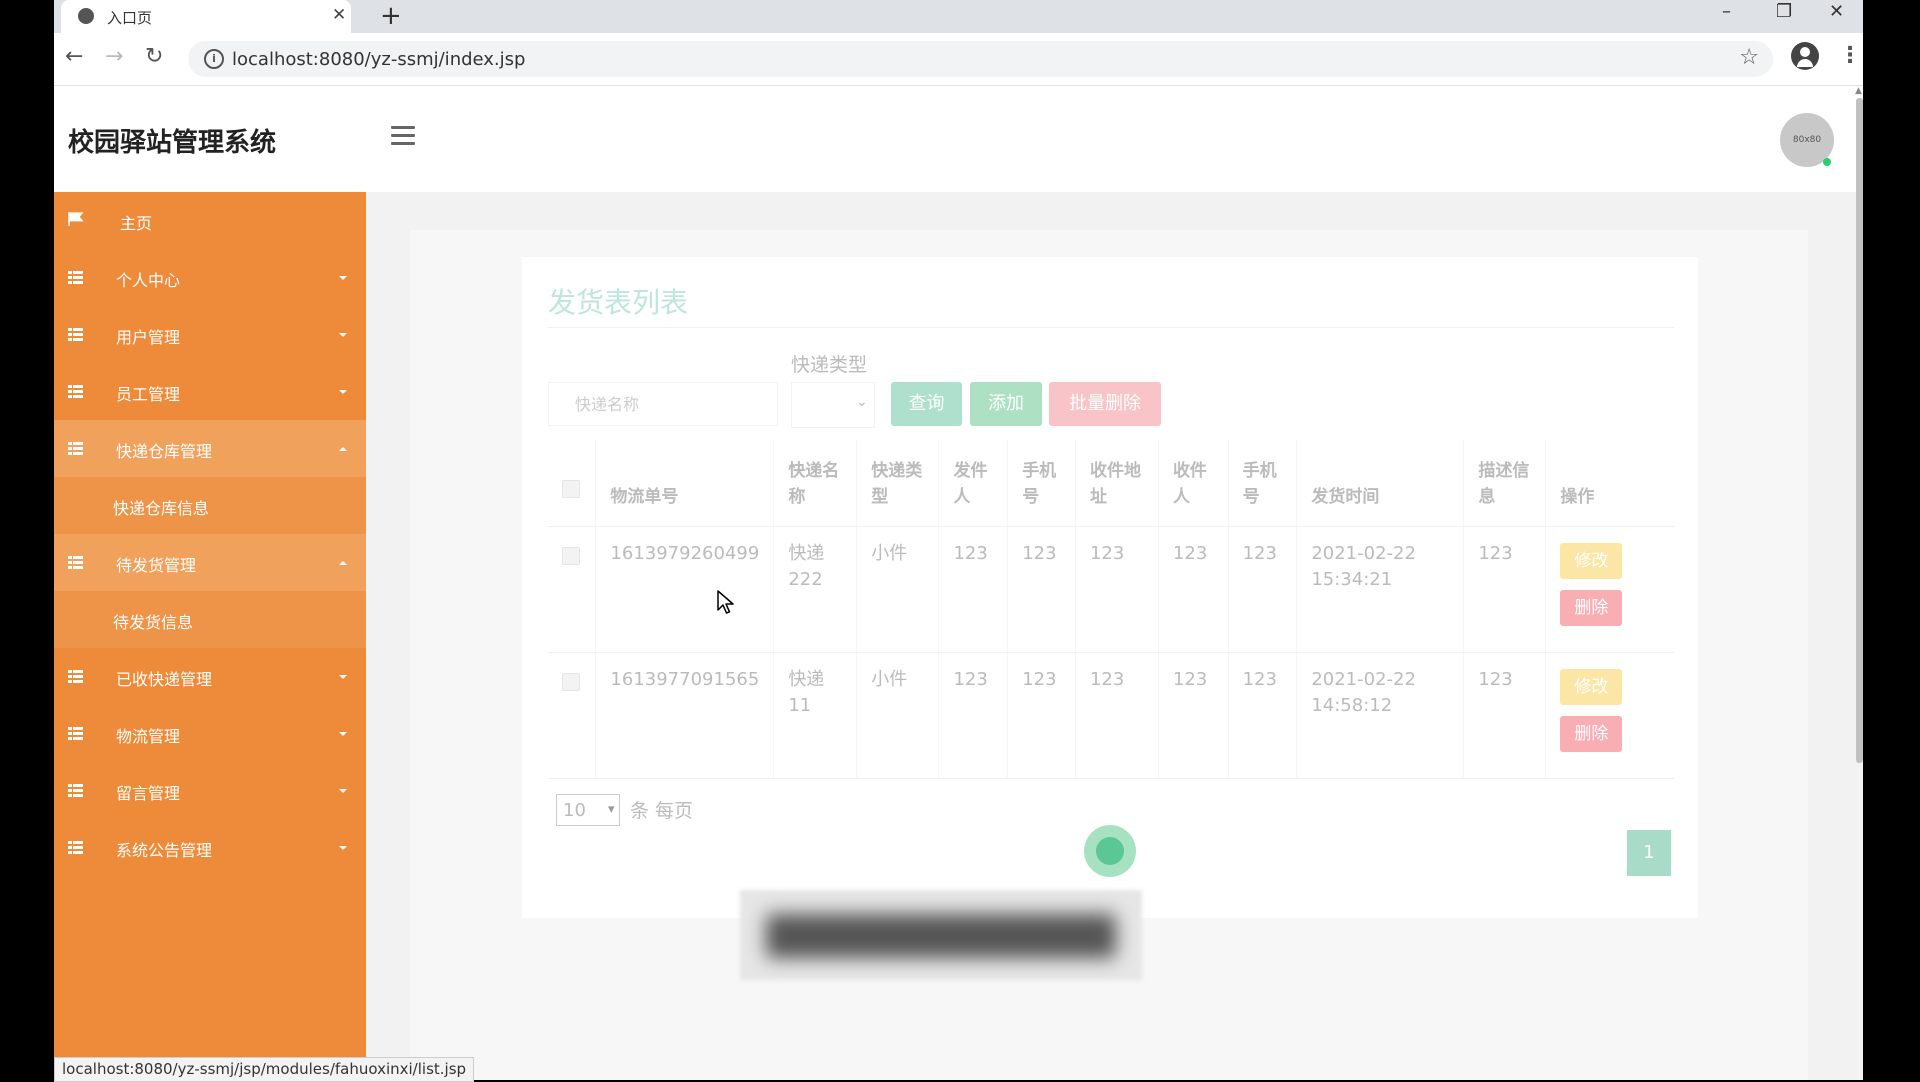  I want to click on express-name: 快递11, so click(815, 715).